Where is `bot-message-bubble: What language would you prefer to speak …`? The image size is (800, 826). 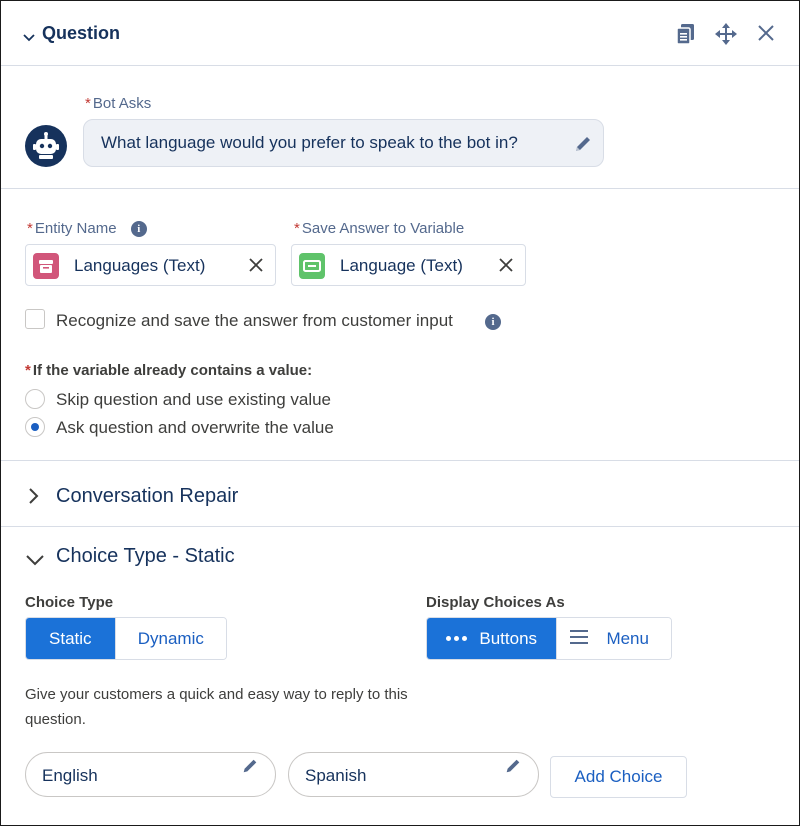
bot-message-bubble: What language would you prefer to speak … is located at coordinates (343, 143).